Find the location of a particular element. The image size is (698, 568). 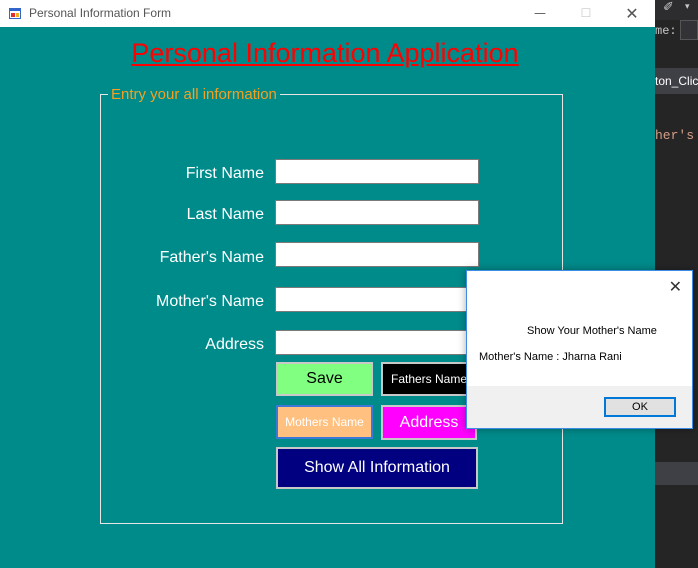

mothers-name-label: Mother's Name is located at coordinates (210, 301).